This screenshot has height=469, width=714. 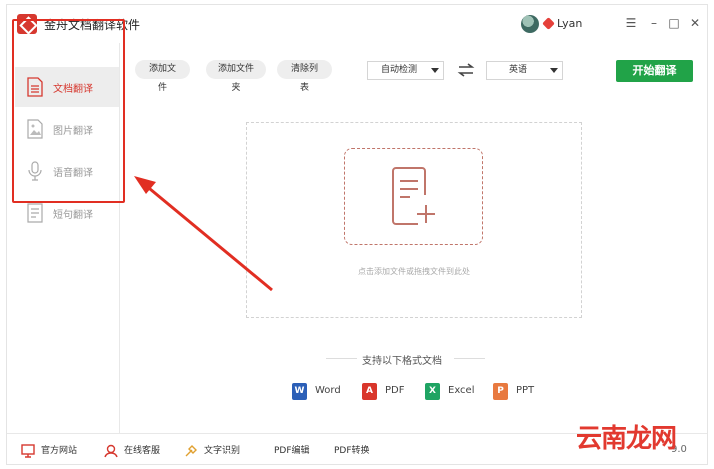 I want to click on user-avatar, so click(x=530, y=24).